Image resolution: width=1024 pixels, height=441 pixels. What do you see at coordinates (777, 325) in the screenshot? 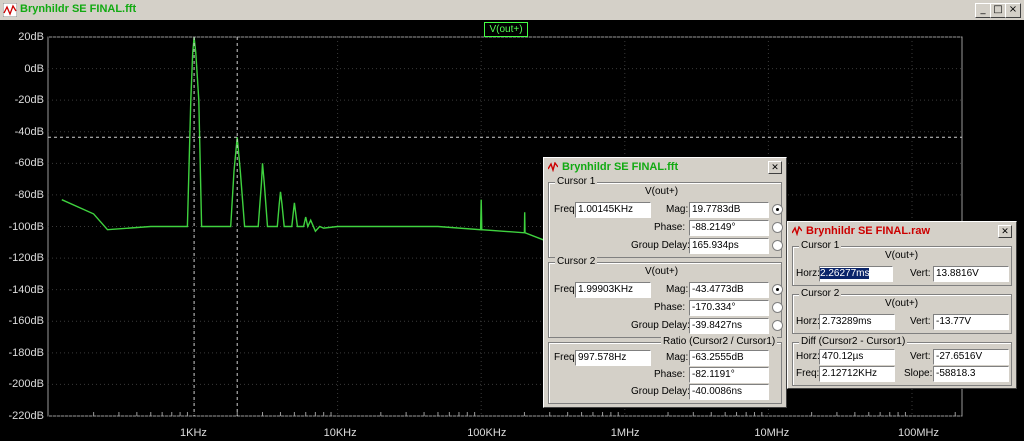
I see `cursor2-group-delay-radio` at bounding box center [777, 325].